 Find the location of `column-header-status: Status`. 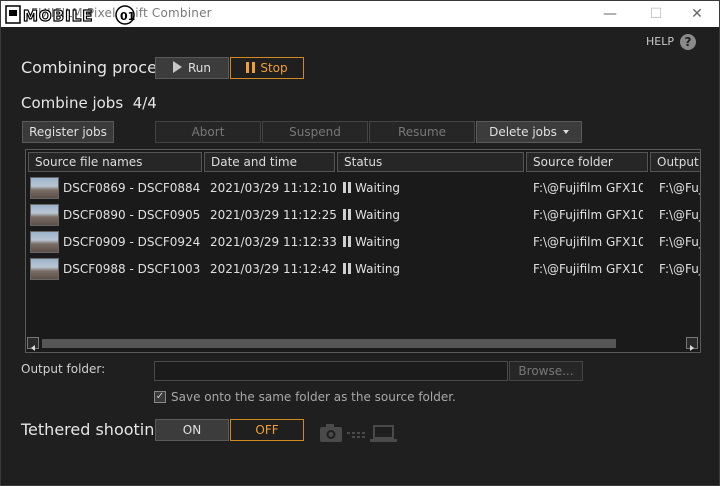

column-header-status: Status is located at coordinates (430, 162).